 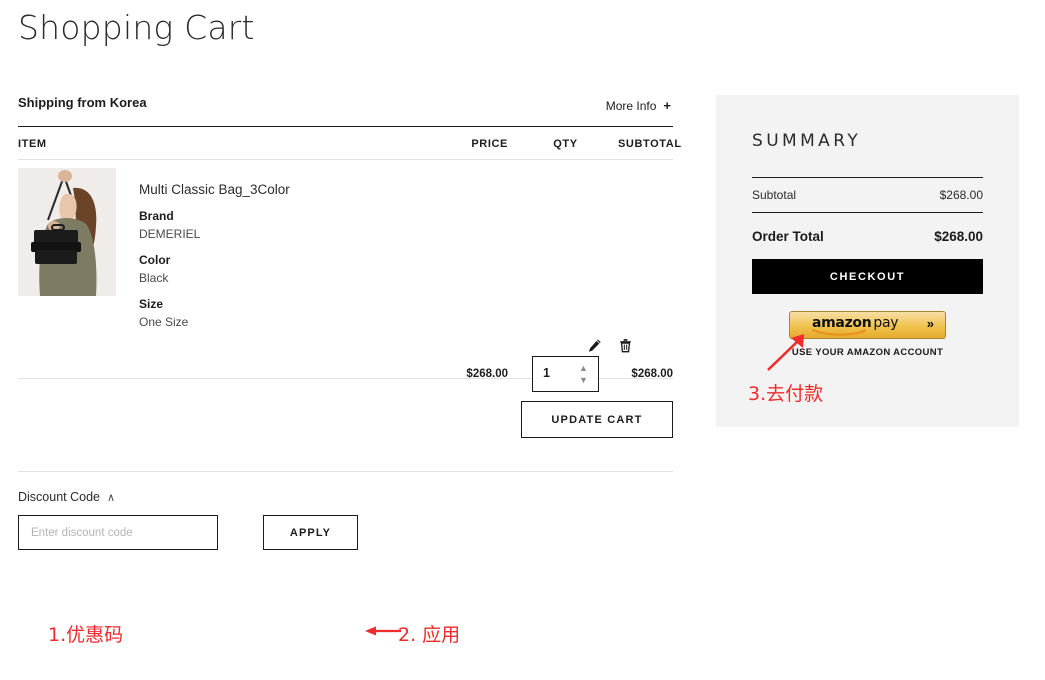 What do you see at coordinates (958, 236) in the screenshot?
I see `order-total-value: $268.00` at bounding box center [958, 236].